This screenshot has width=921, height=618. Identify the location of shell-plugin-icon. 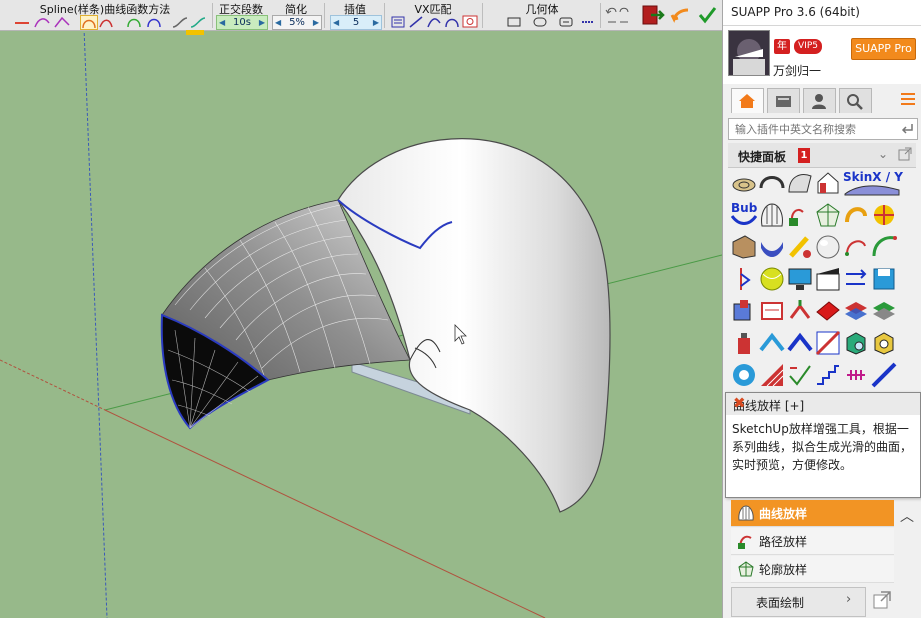
(800, 183).